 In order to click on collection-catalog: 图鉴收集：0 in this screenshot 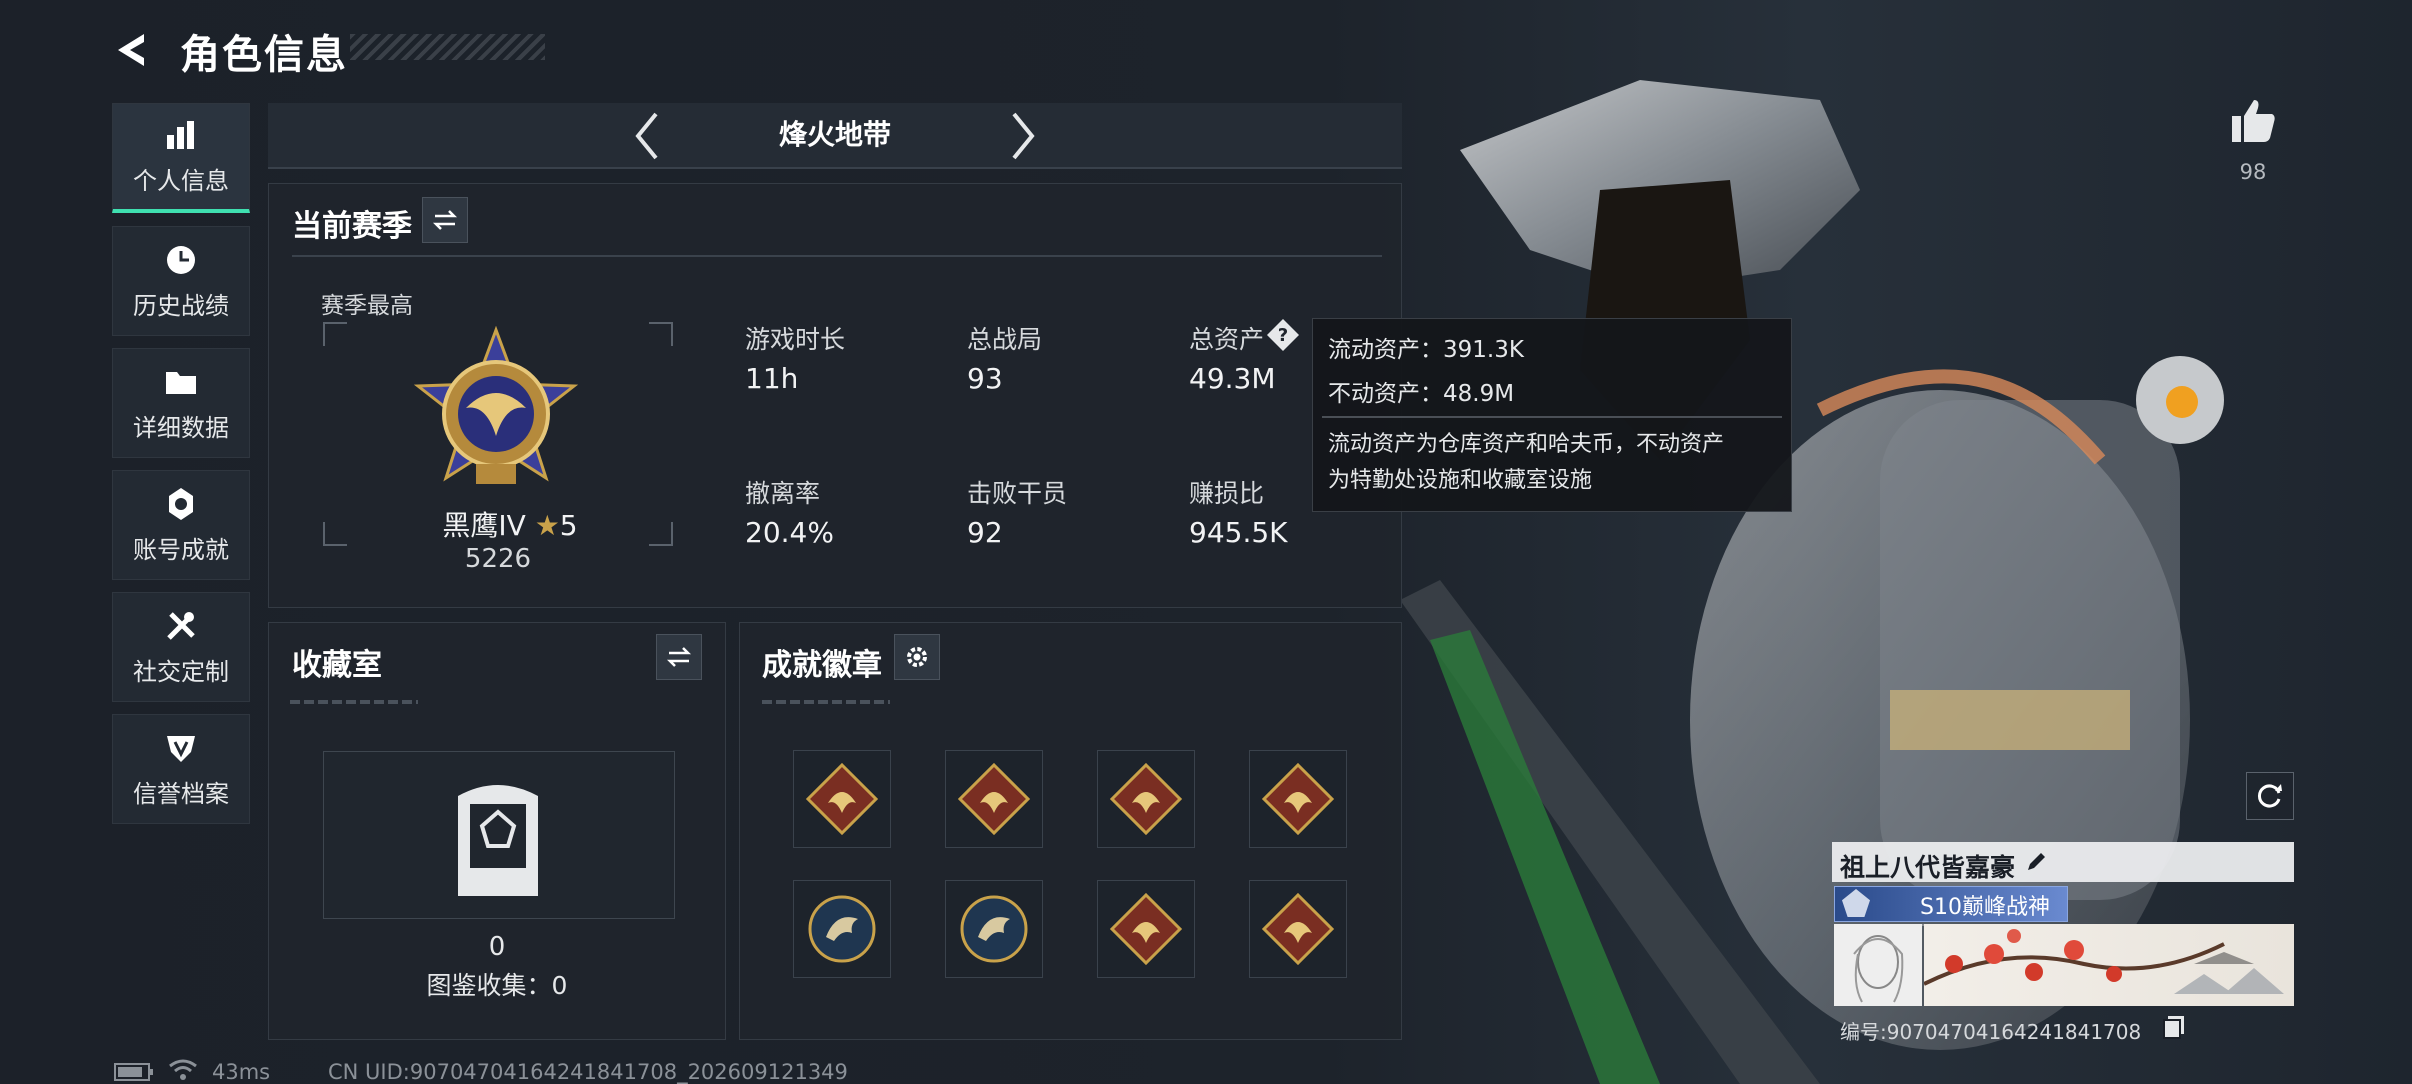, I will do `click(497, 985)`.